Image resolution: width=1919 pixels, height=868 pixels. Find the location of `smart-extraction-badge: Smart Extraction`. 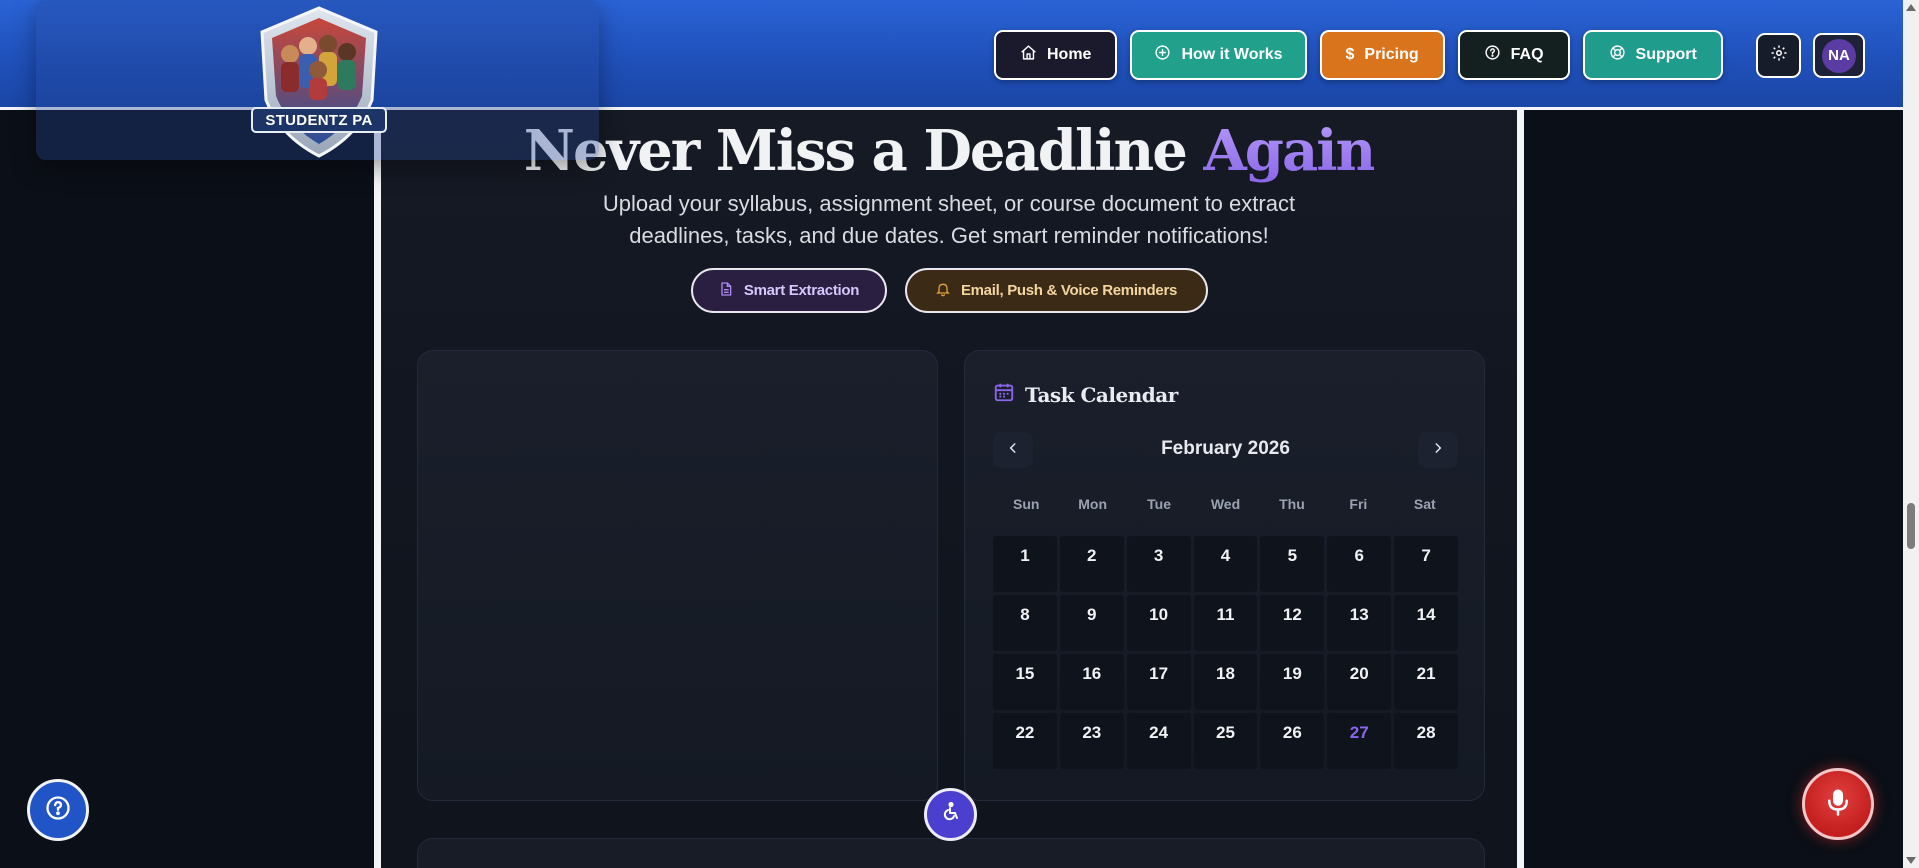

smart-extraction-badge: Smart Extraction is located at coordinates (788, 290).